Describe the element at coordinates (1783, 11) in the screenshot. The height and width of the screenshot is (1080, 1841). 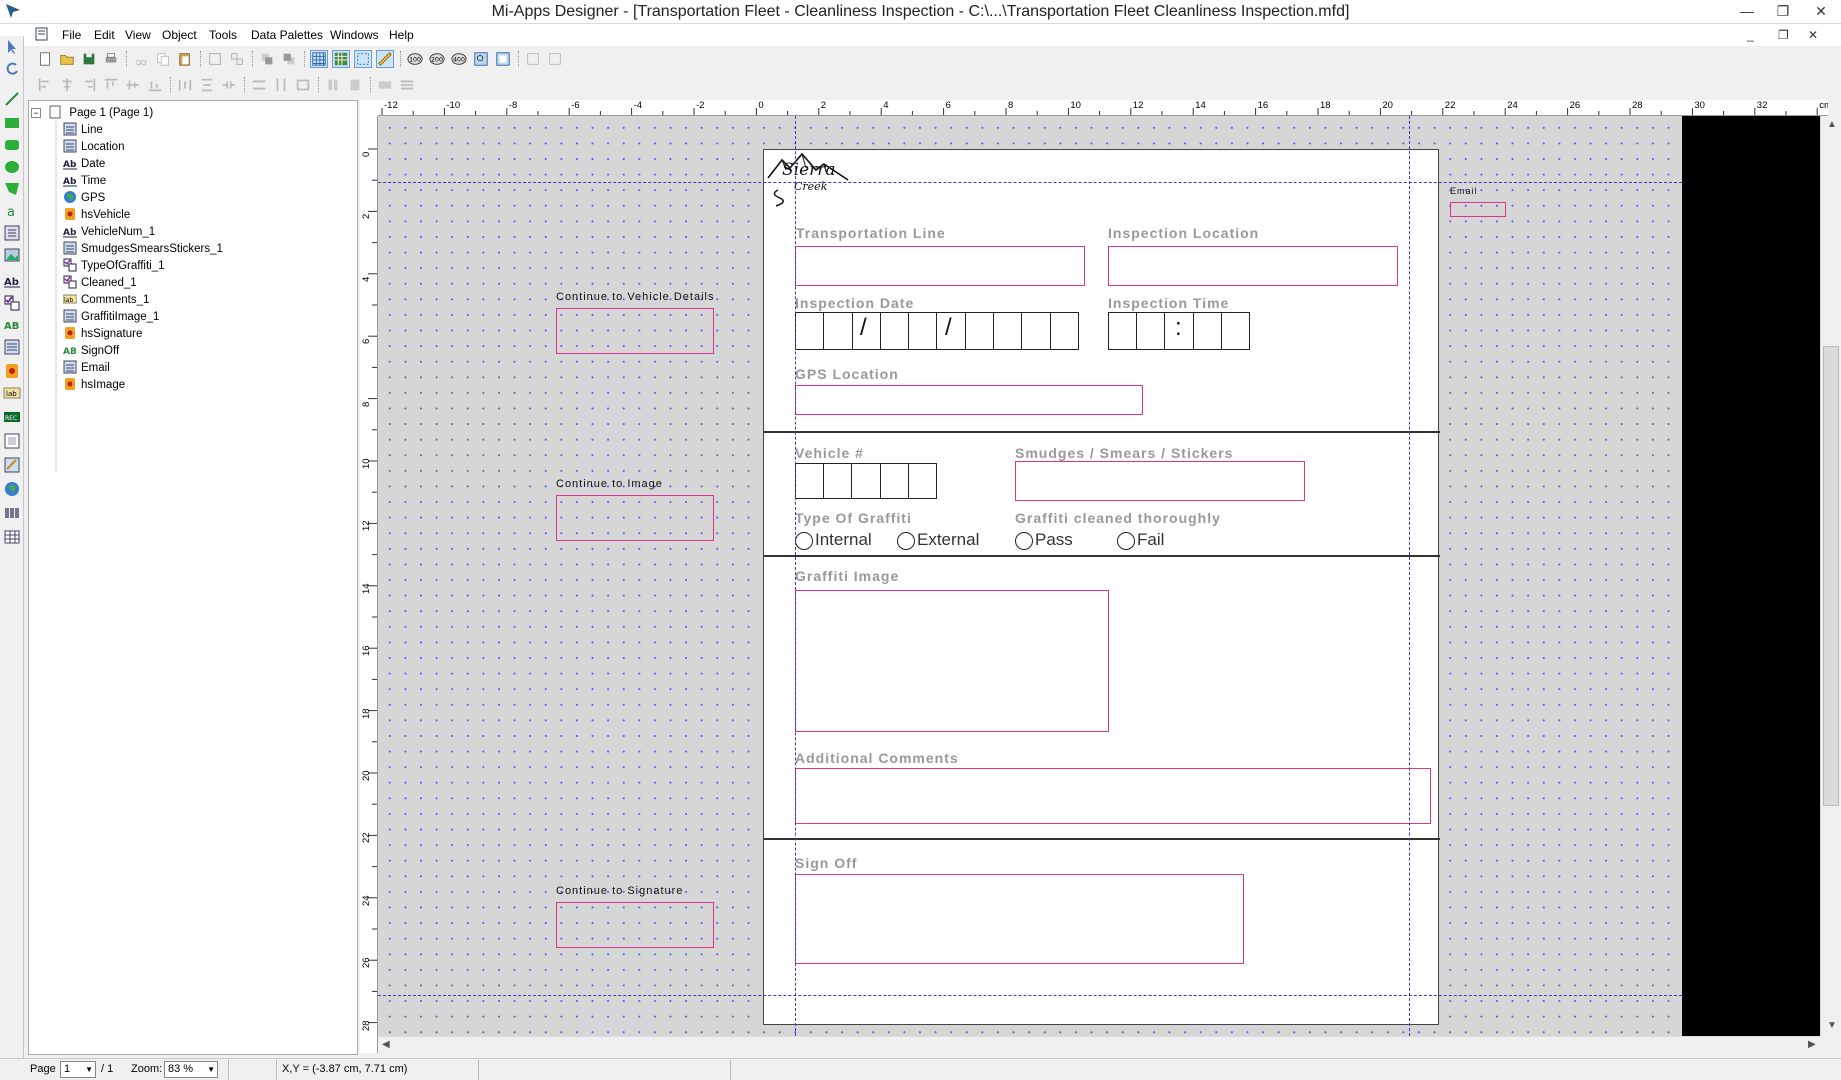
I see `restore-button: ❐` at that location.